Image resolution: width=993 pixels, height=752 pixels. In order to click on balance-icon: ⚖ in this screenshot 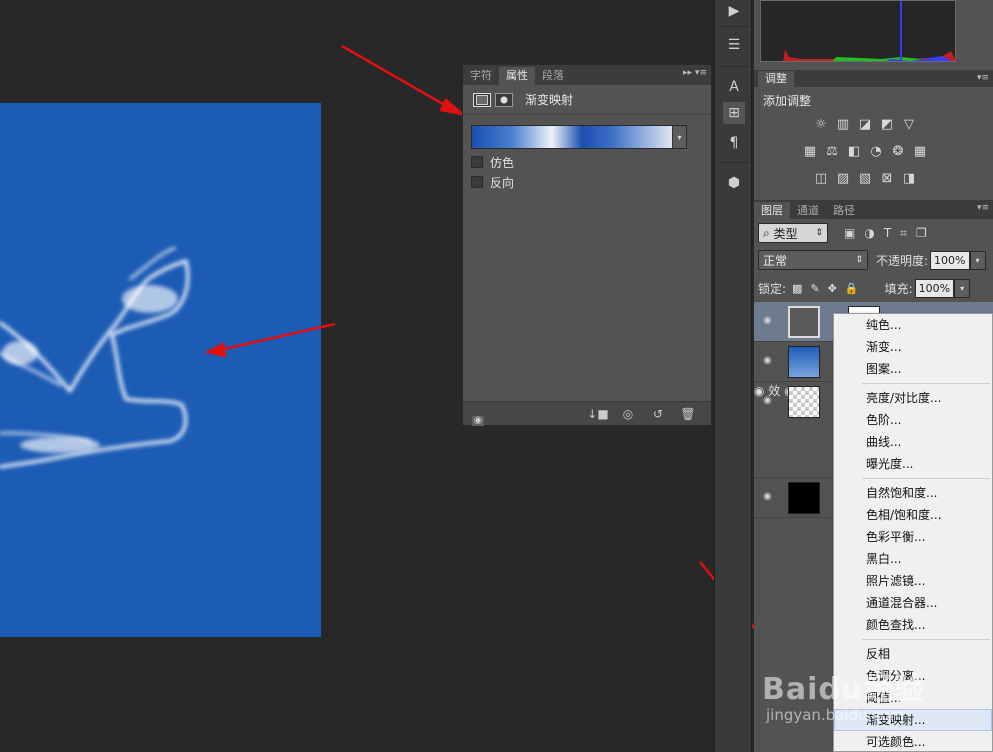, I will do `click(832, 151)`.